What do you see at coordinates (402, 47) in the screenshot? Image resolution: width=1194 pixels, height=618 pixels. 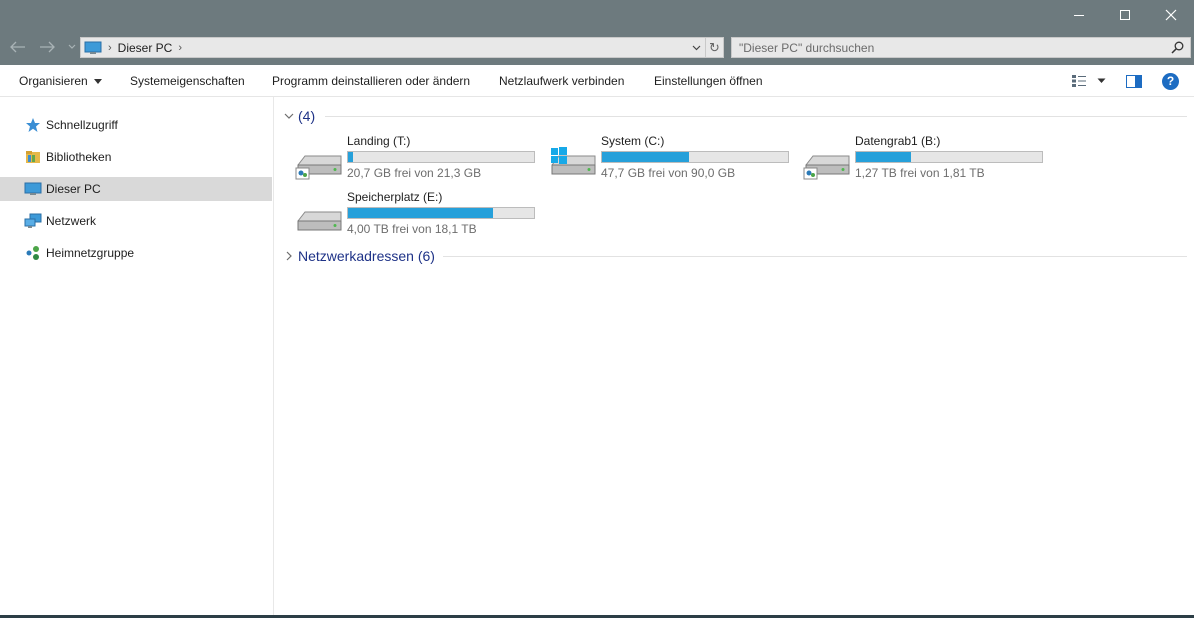 I see `address-bar: › Dieser PC › ↻` at bounding box center [402, 47].